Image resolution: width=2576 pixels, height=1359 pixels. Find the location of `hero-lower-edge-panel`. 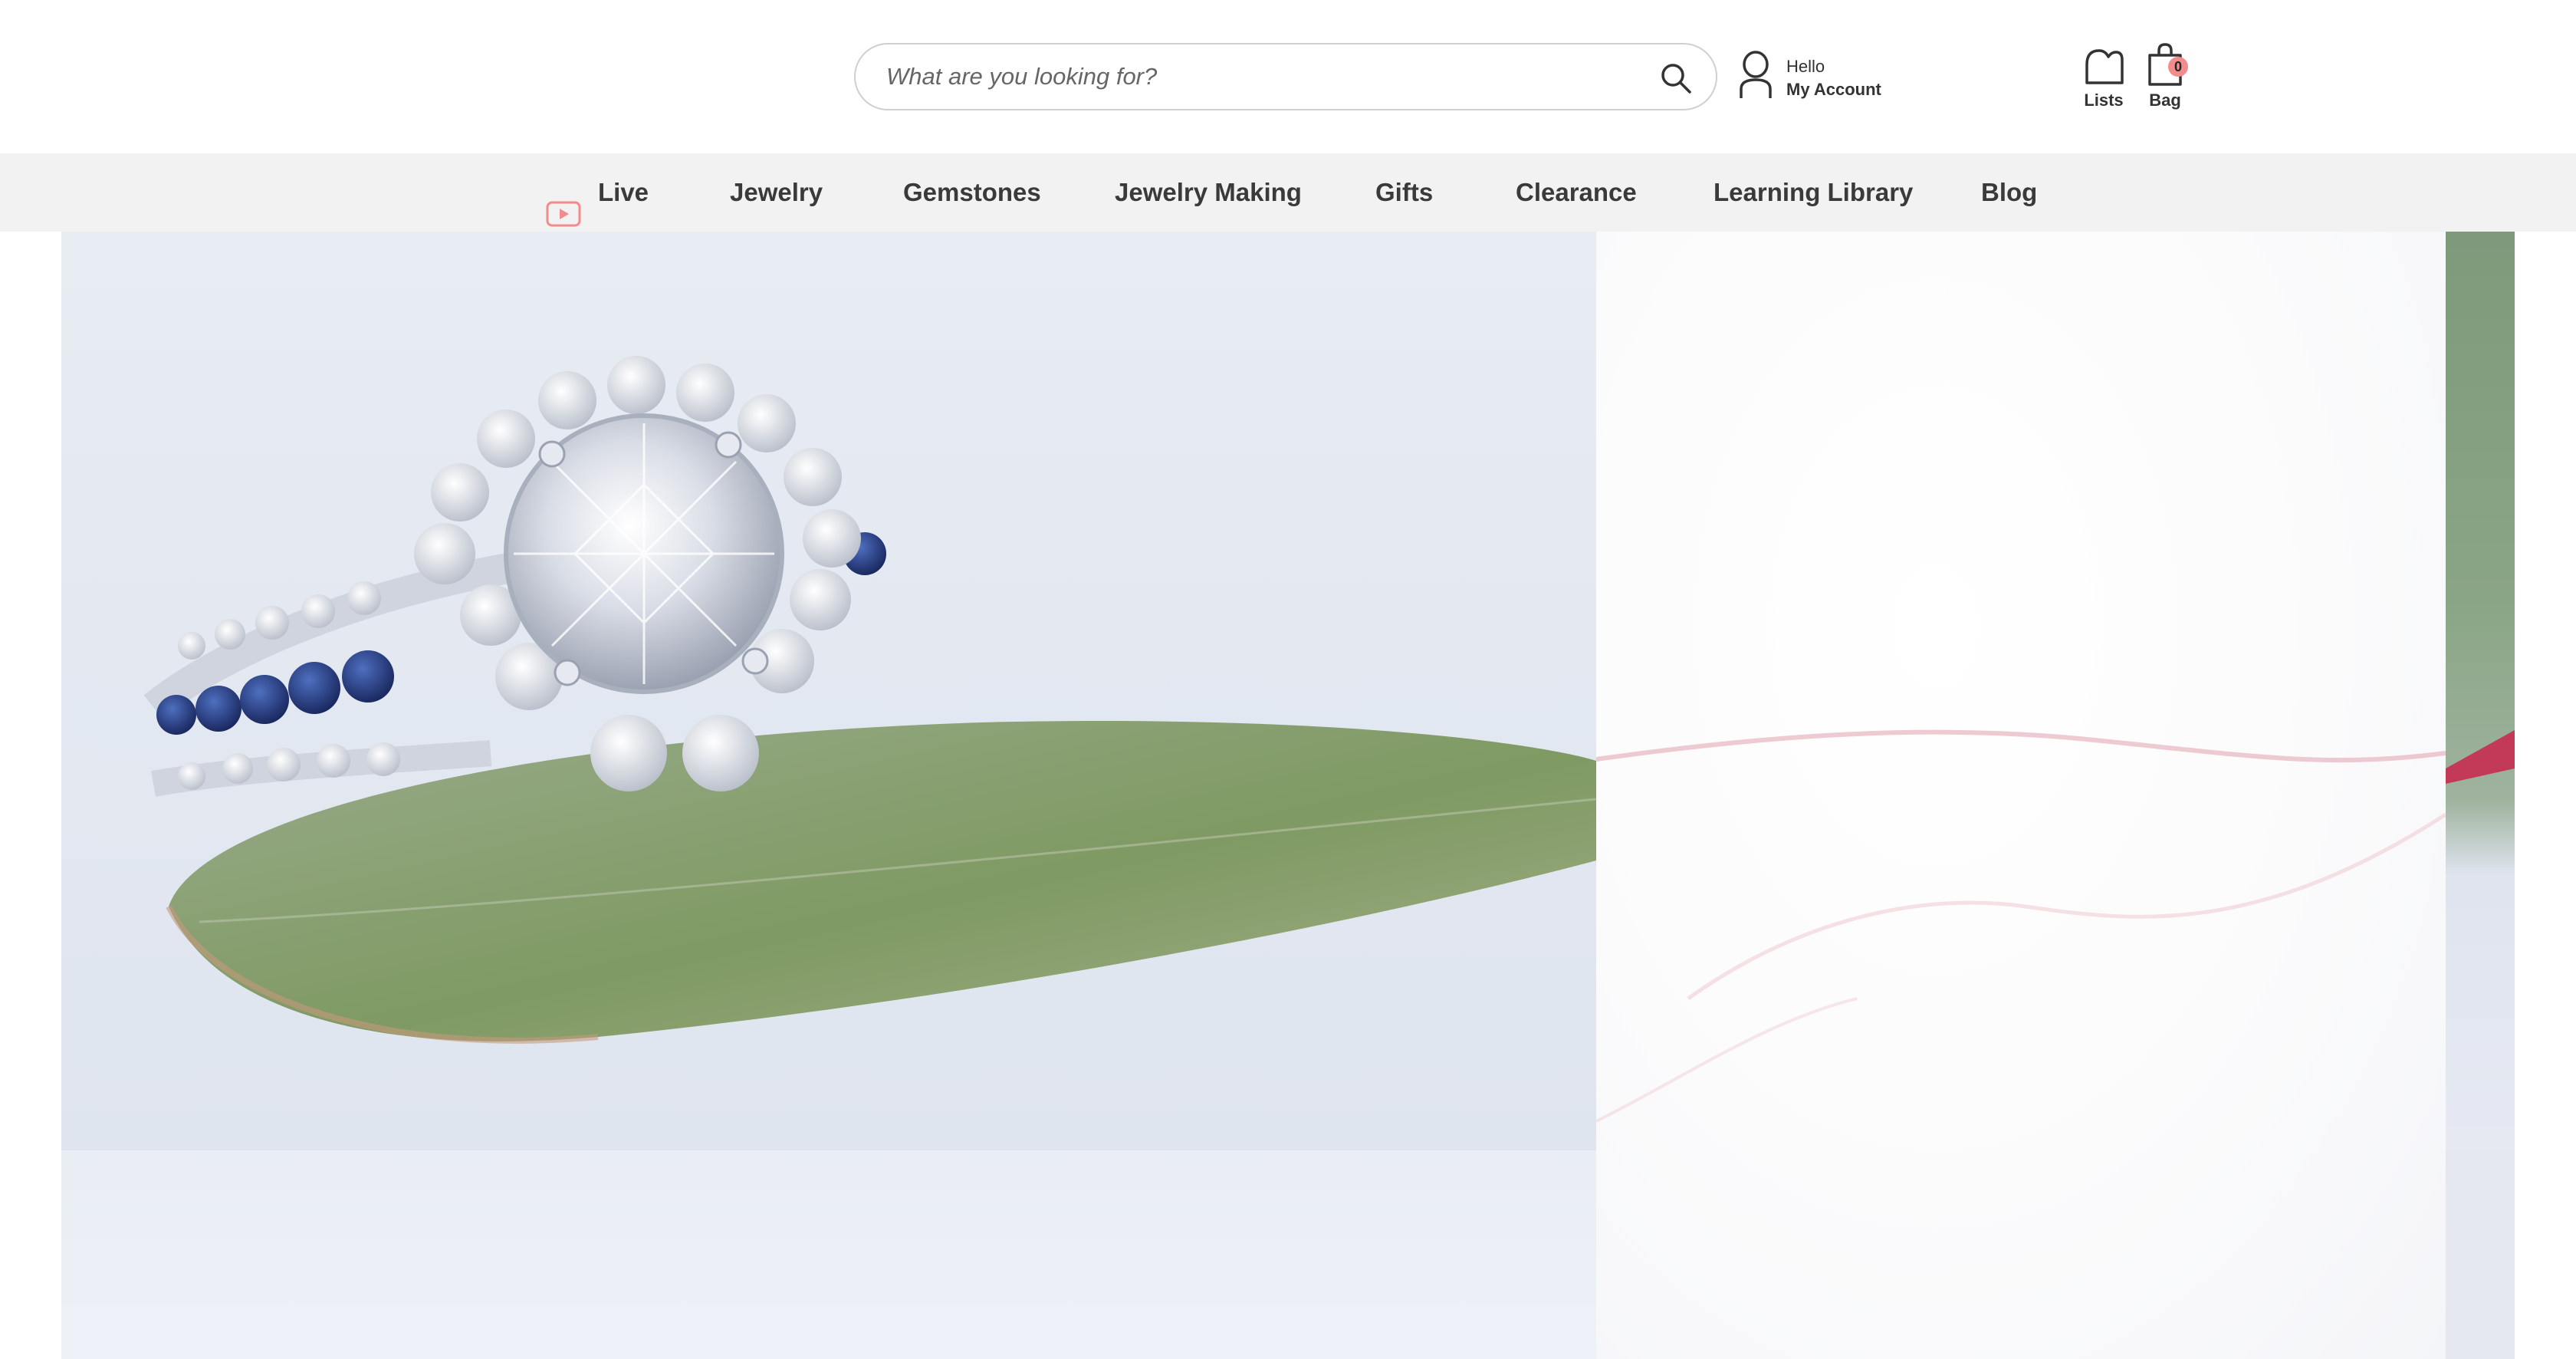

hero-lower-edge-panel is located at coordinates (2480, 1254).